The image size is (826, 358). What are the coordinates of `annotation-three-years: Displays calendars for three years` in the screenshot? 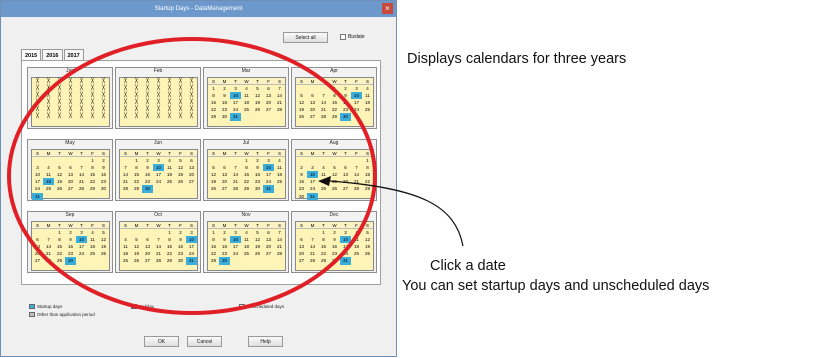 It's located at (517, 59).